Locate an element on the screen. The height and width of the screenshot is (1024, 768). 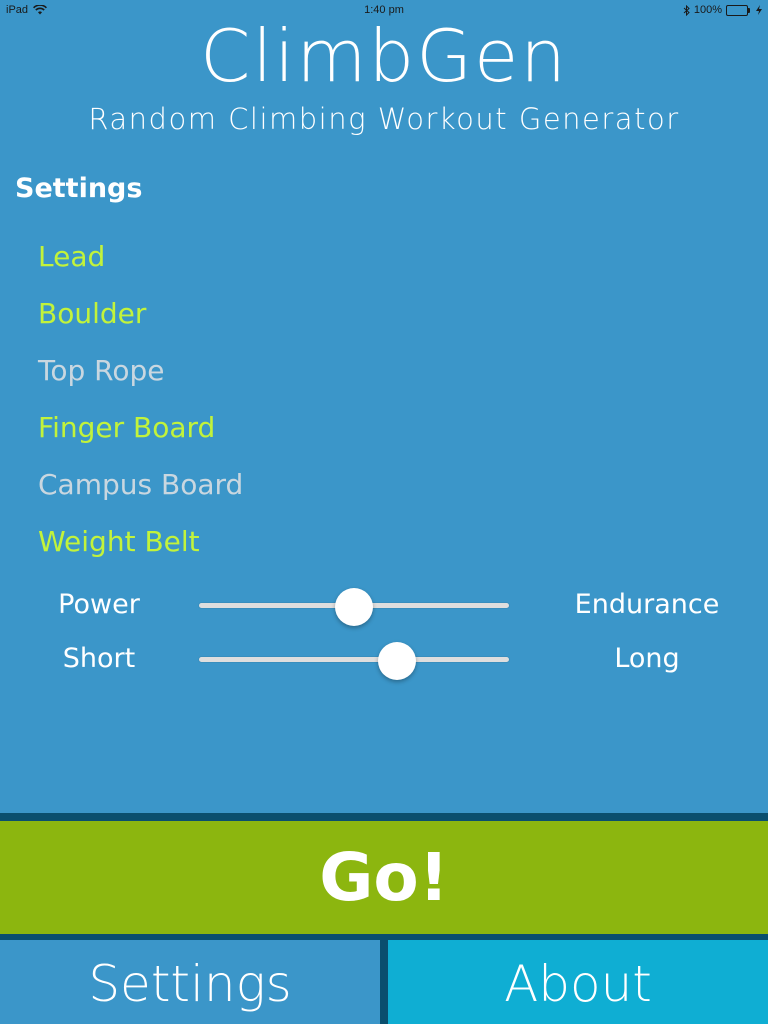
tab-settings: Settings is located at coordinates (190, 982).